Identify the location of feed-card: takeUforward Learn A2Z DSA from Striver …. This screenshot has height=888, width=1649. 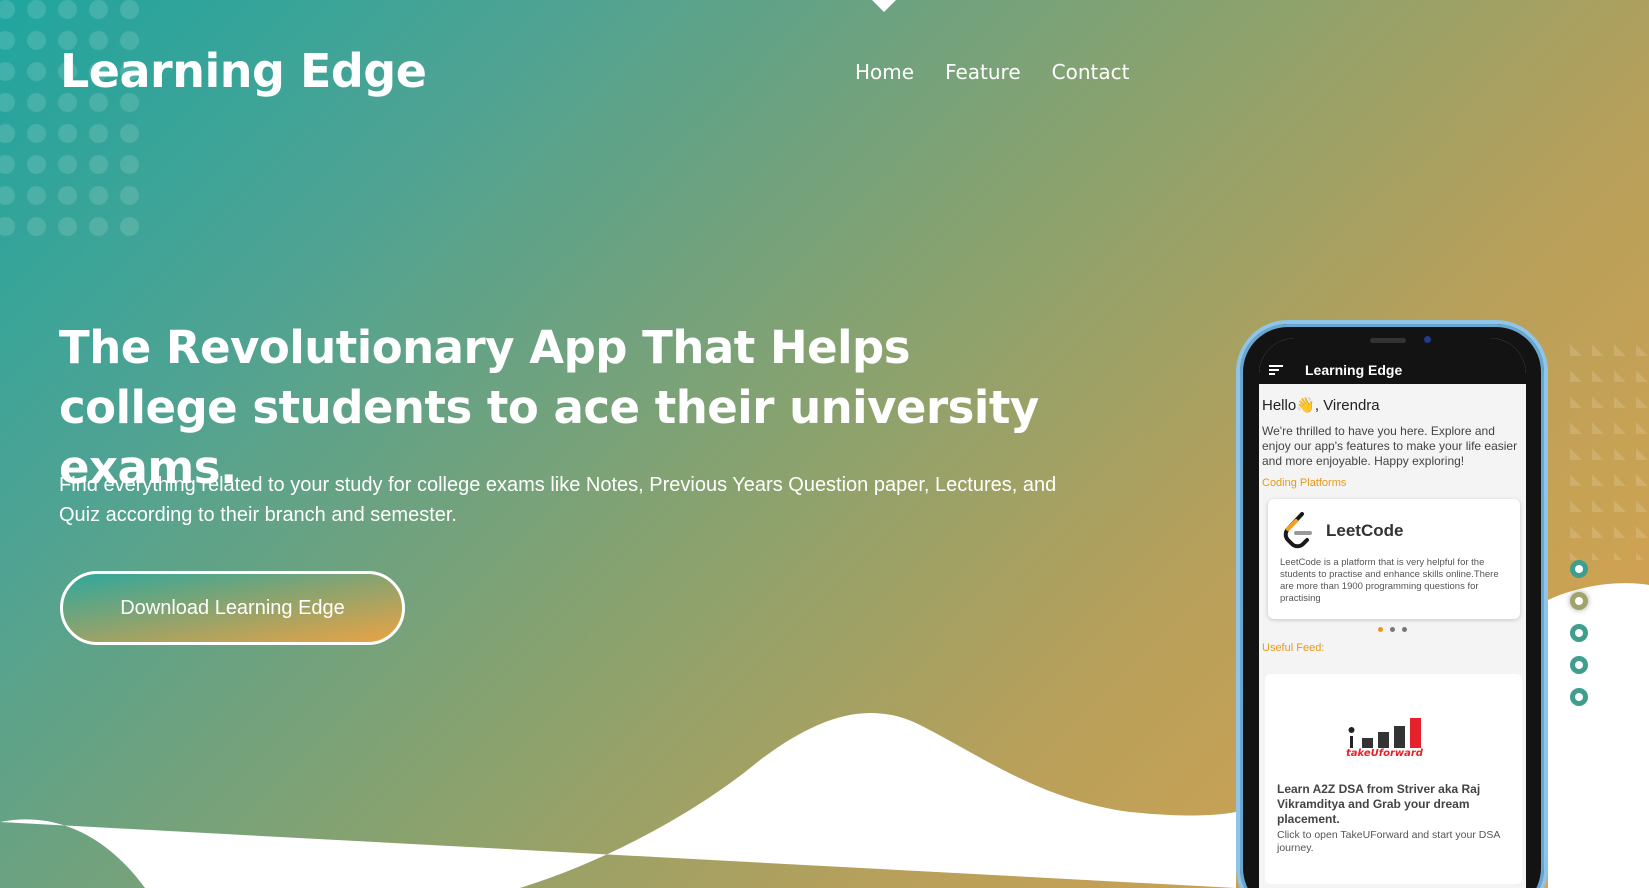
(1393, 779).